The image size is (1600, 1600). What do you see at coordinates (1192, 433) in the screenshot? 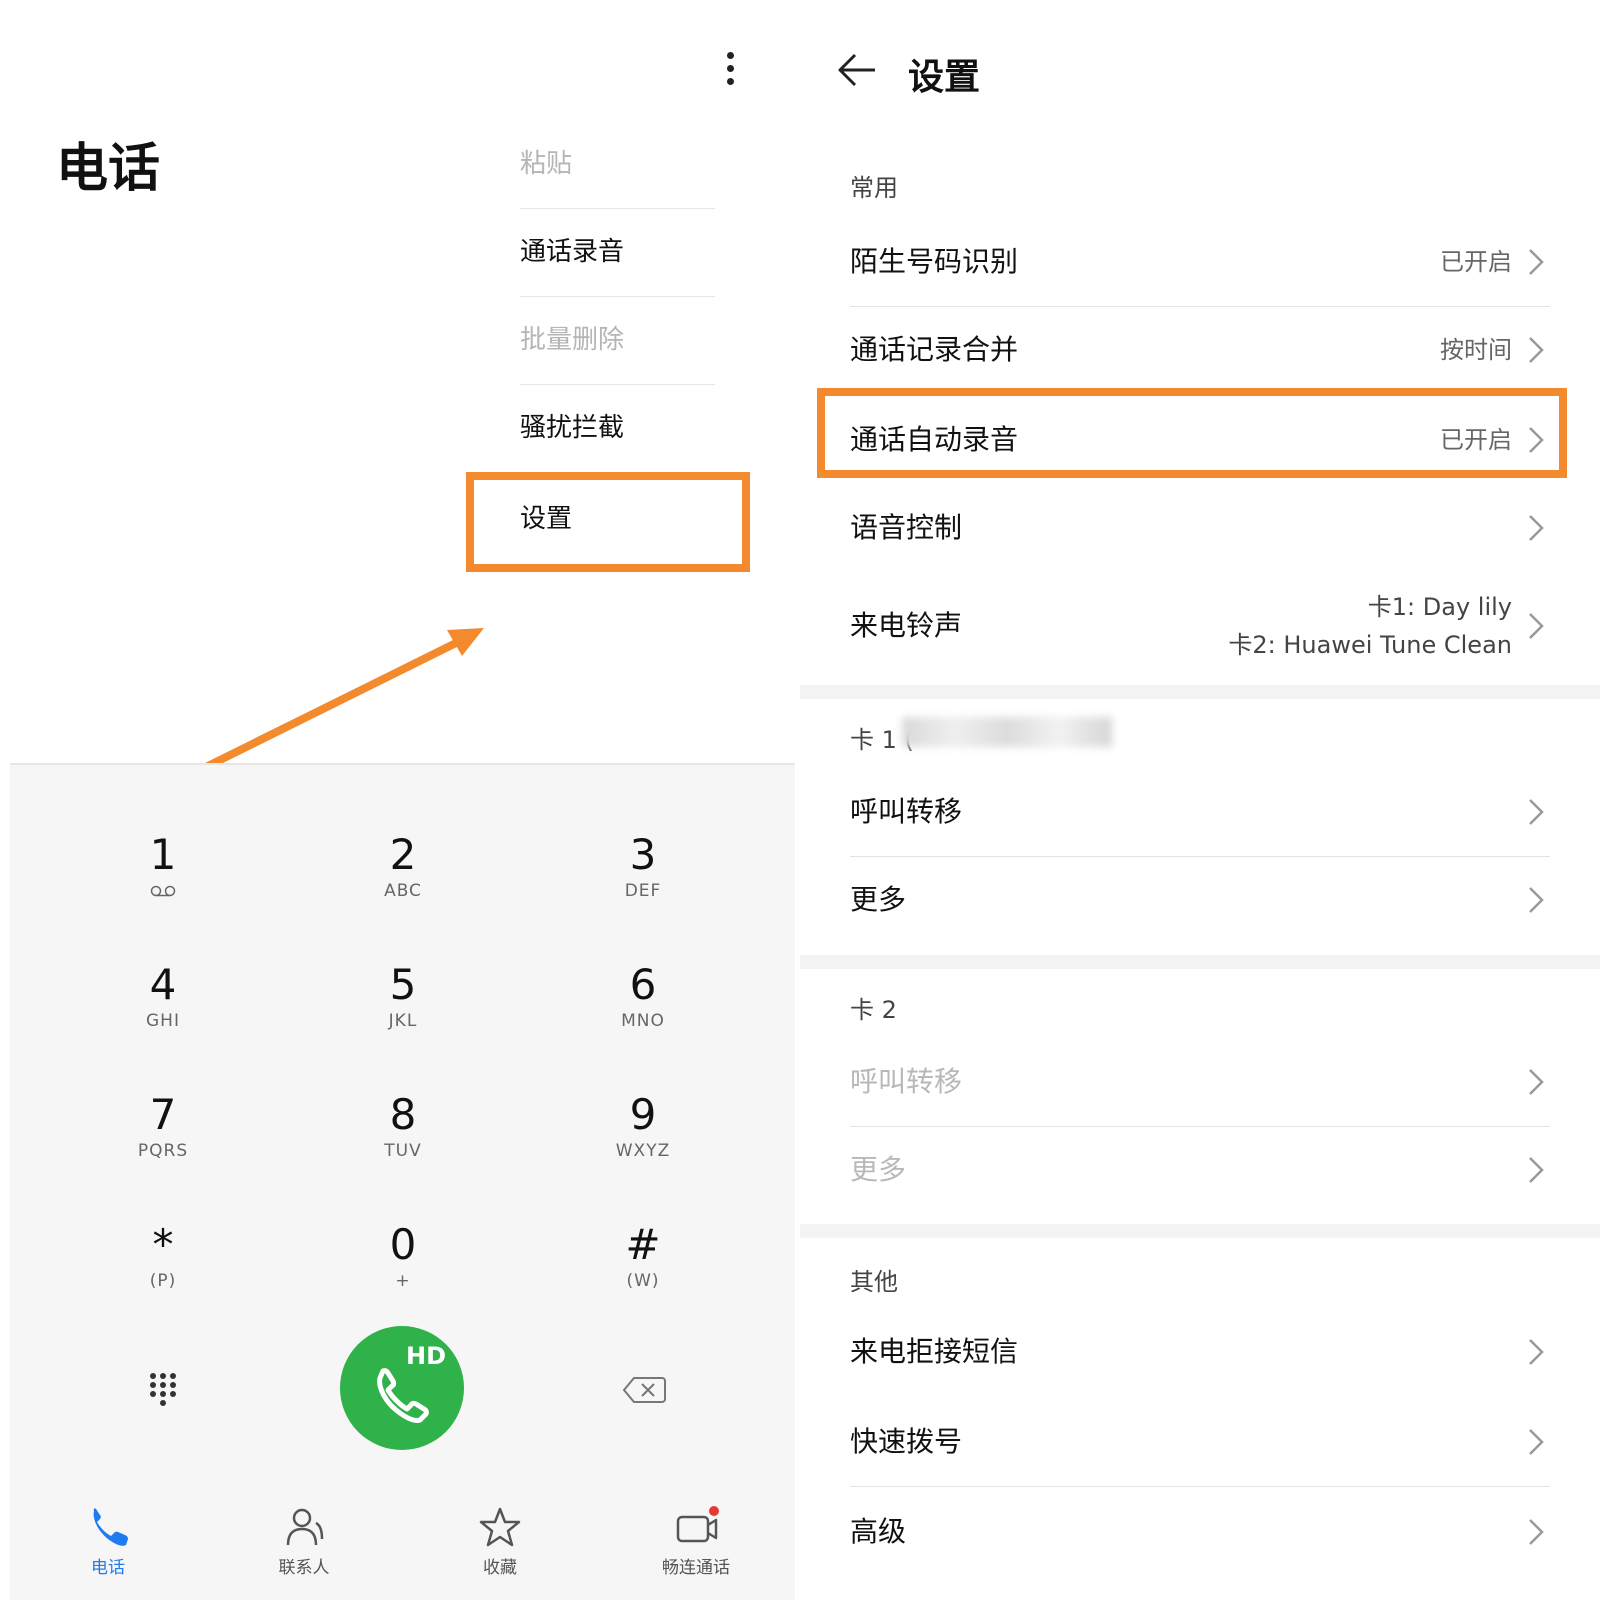
I see `auto-record-highlight-box` at bounding box center [1192, 433].